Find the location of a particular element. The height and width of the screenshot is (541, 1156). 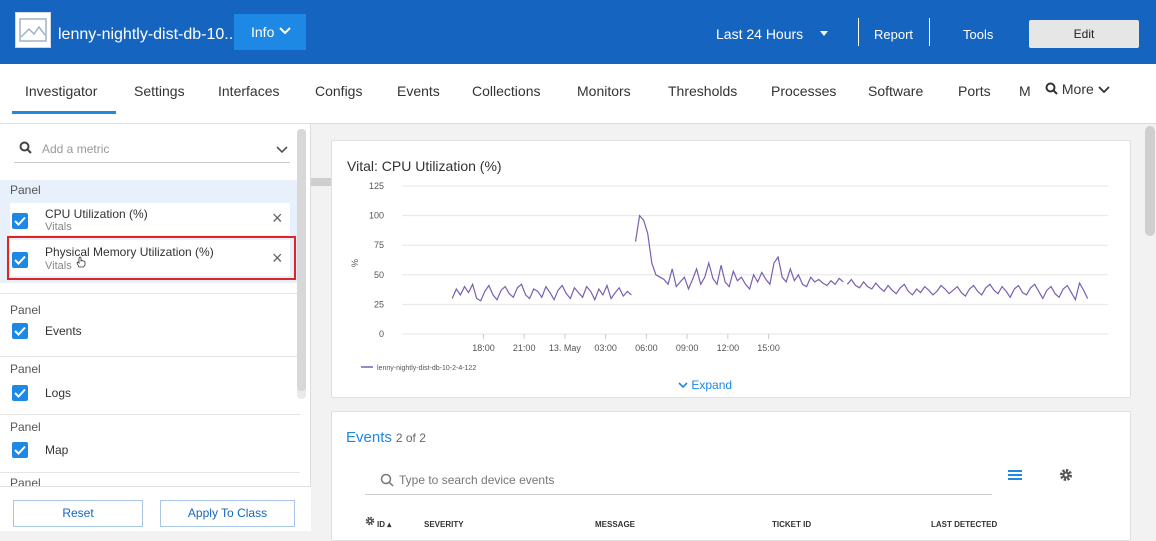

info-dropdown-button: Info is located at coordinates (270, 32).